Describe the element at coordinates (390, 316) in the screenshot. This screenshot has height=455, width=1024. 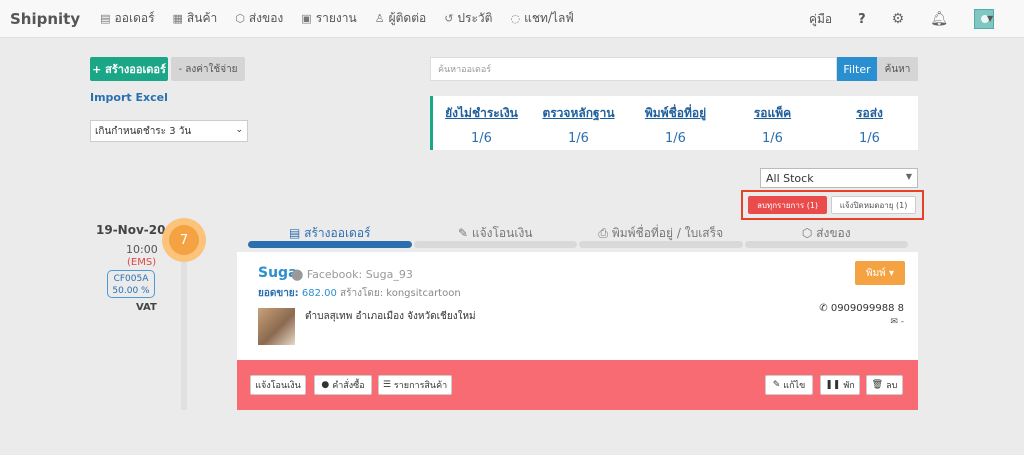
I see `customer-address: ตำบลสุเทพ อำเภอเมือง จังหวัดเชียงใหม่` at that location.